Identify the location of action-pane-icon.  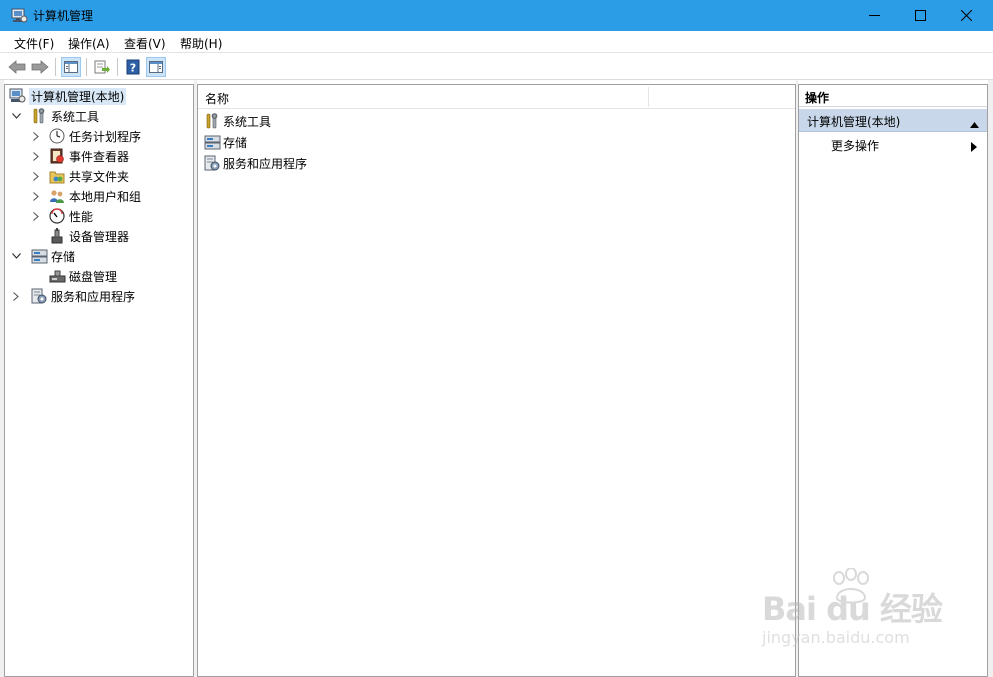
(156, 67).